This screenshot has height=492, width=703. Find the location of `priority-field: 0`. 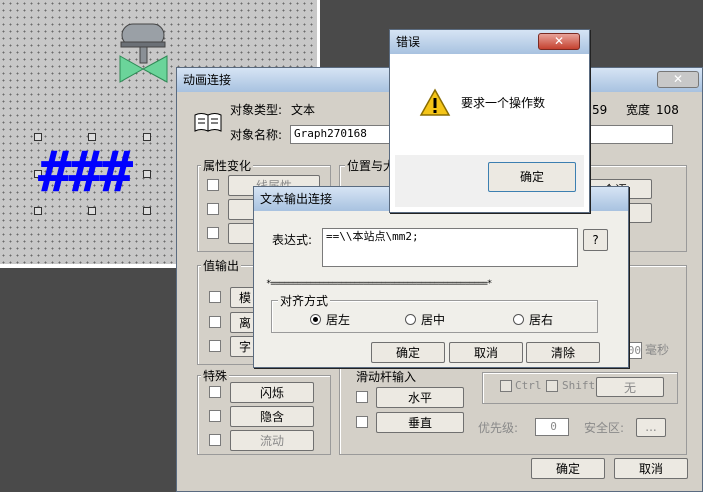

priority-field: 0 is located at coordinates (552, 427).